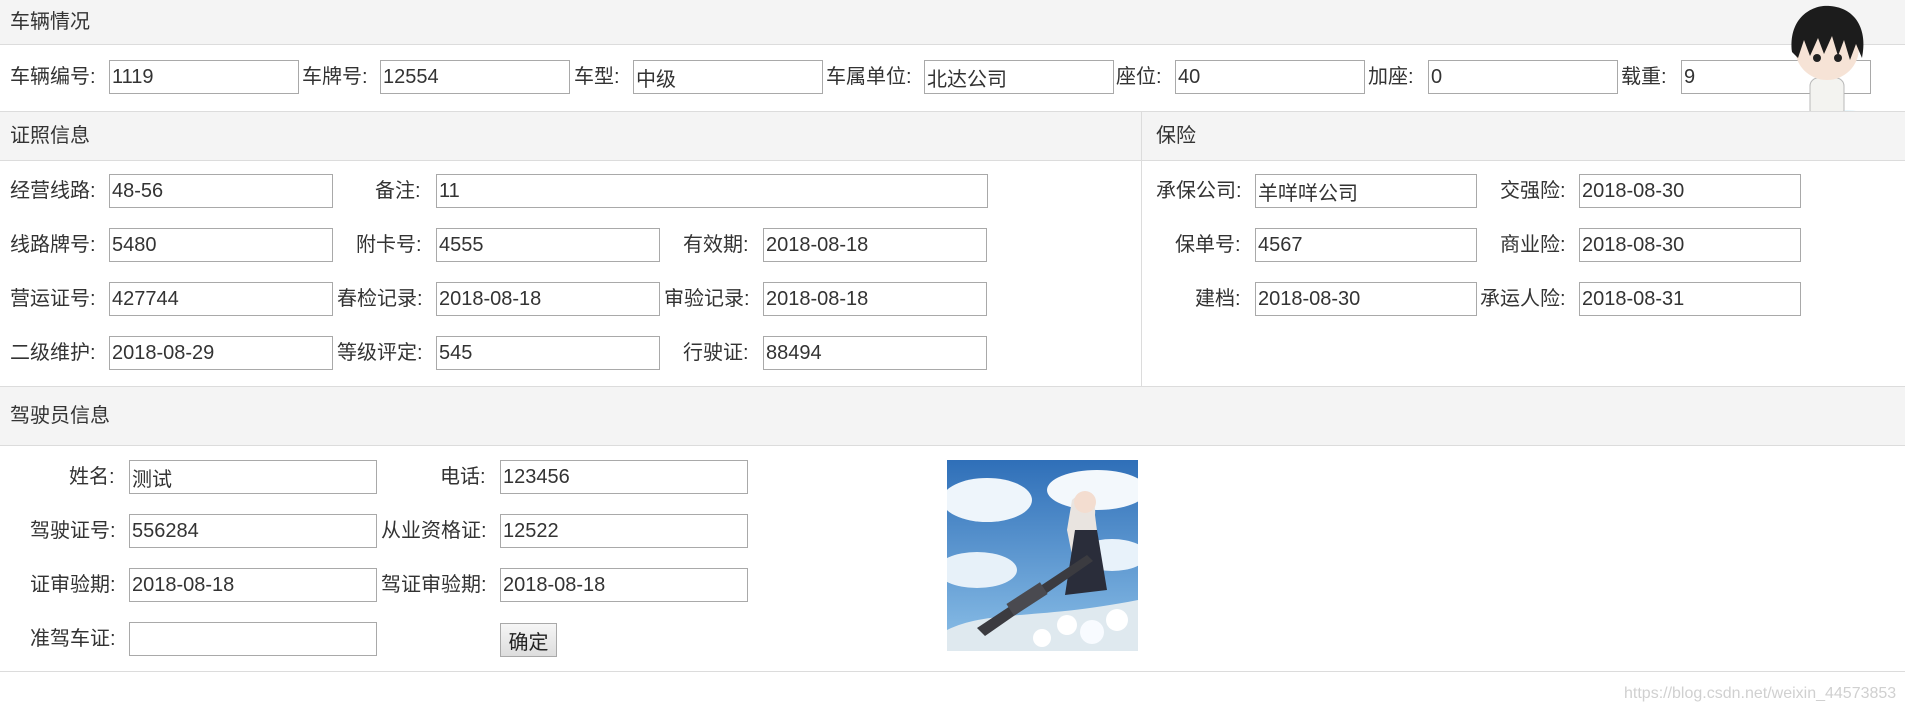 This screenshot has width=1905, height=713. Describe the element at coordinates (712, 191) in the screenshot. I see `remark-input` at that location.